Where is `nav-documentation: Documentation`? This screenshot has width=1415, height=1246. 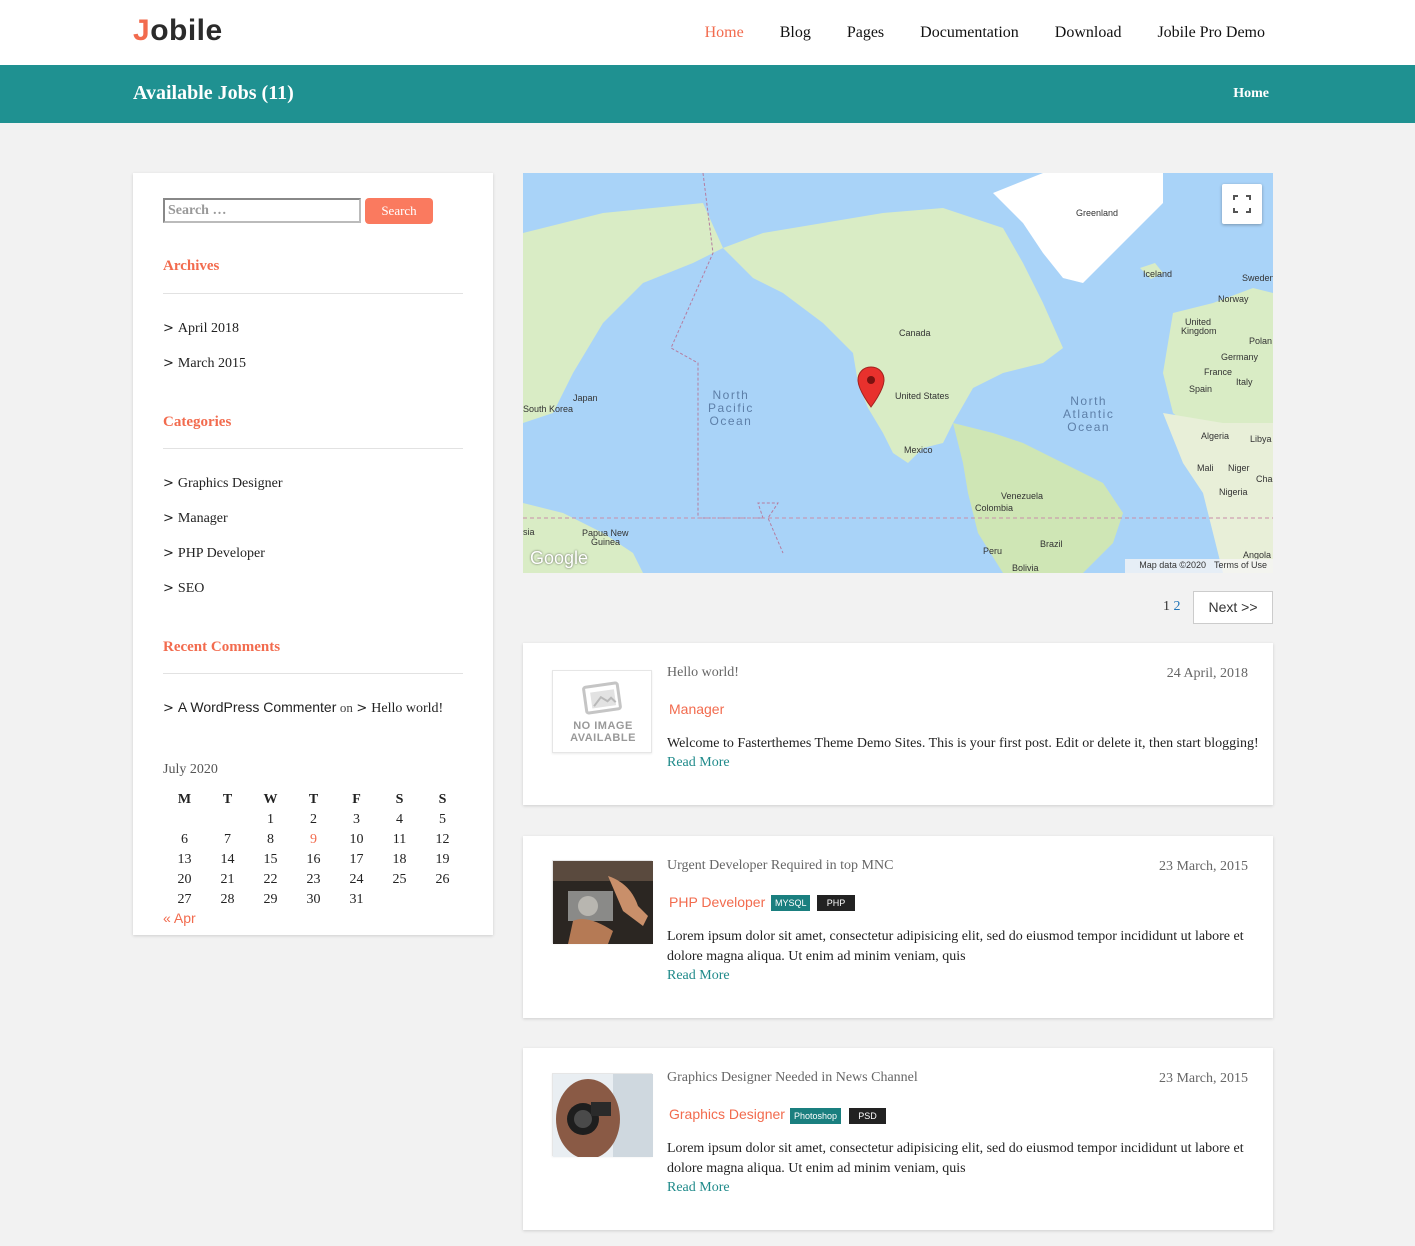
nav-documentation: Documentation is located at coordinates (969, 33).